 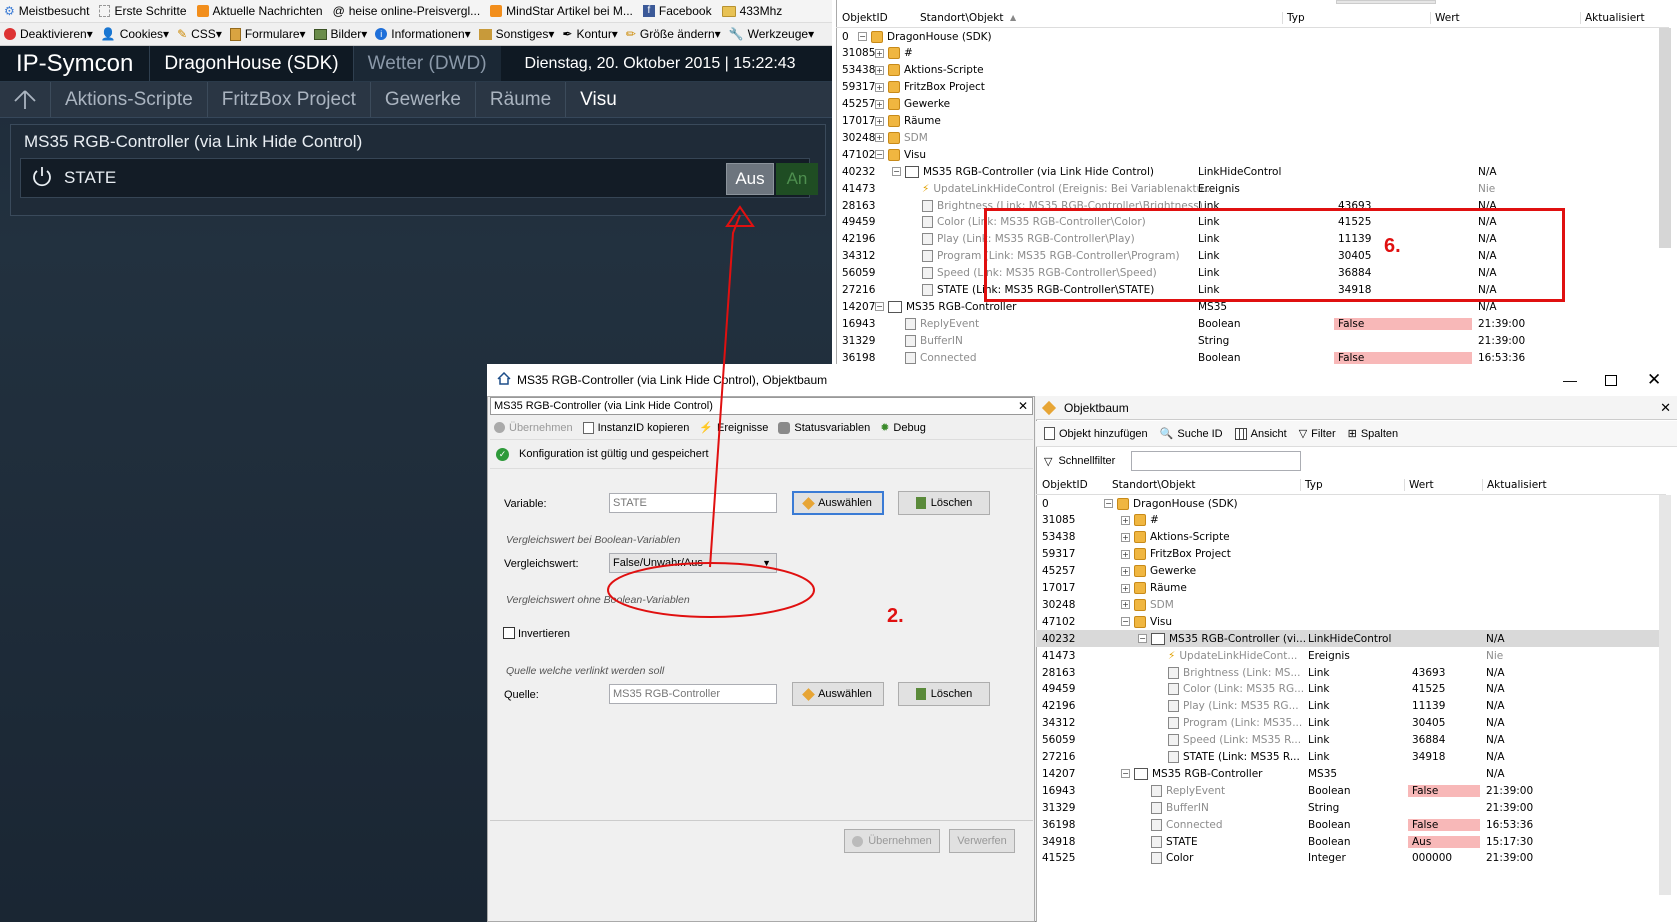 I want to click on webdev-informationen: i Informationen▾, so click(x=423, y=34).